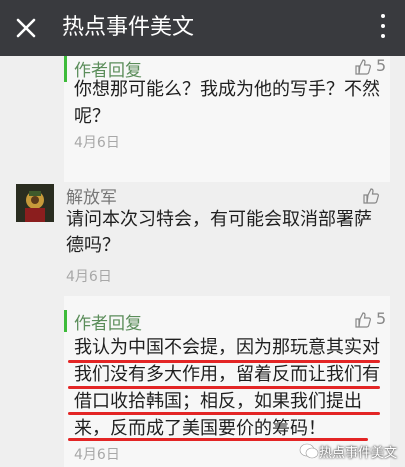 The image size is (405, 467). Describe the element at coordinates (128, 27) in the screenshot. I see `page-title: 热点事件美文` at that location.